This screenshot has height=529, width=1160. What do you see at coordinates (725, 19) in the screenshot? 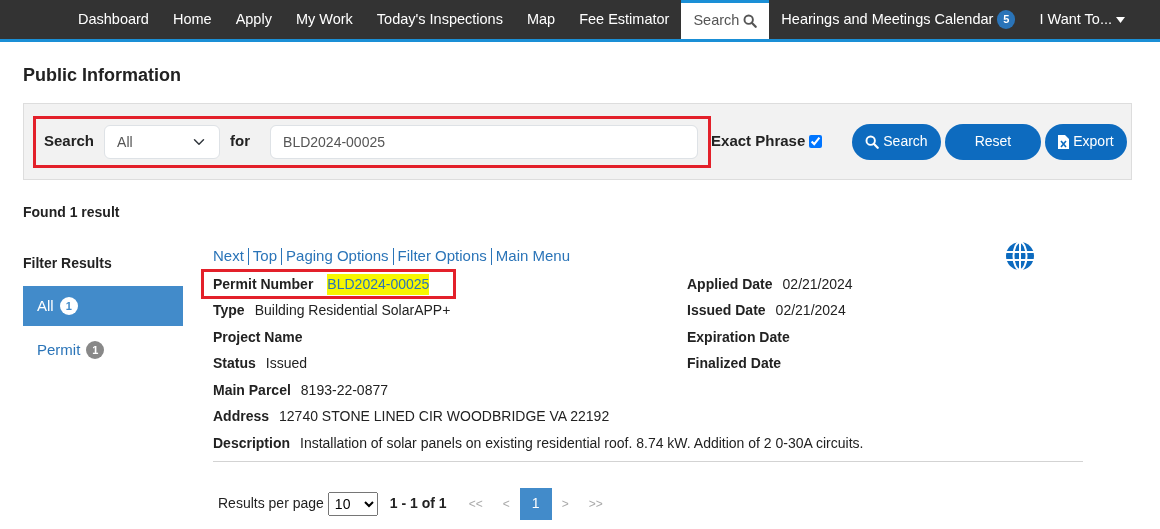
I see `nav-tab: Search` at bounding box center [725, 19].